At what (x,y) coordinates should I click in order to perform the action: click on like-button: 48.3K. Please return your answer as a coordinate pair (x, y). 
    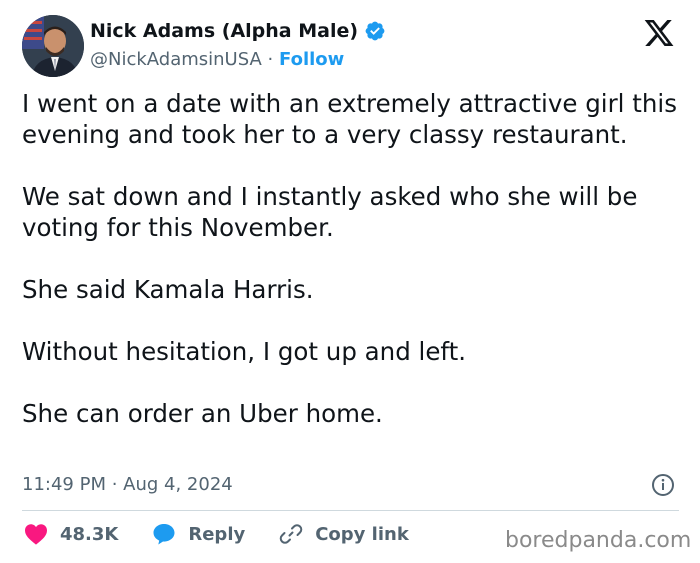
    Looking at the image, I should click on (71, 534).